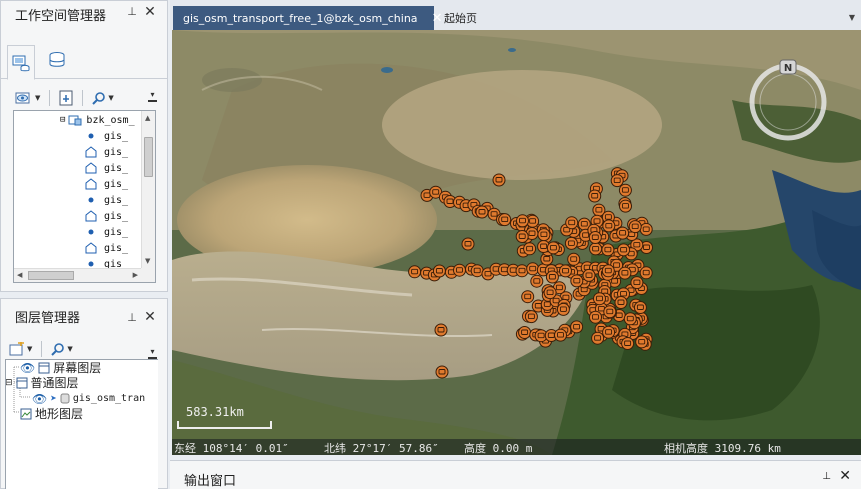 Image resolution: width=861 pixels, height=489 pixels. I want to click on layer-normal: ⊟ 普通图层, so click(42, 382).